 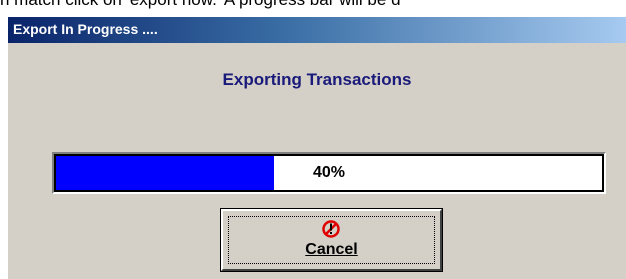 I want to click on progress-percent-label: 40%, so click(x=329, y=172).